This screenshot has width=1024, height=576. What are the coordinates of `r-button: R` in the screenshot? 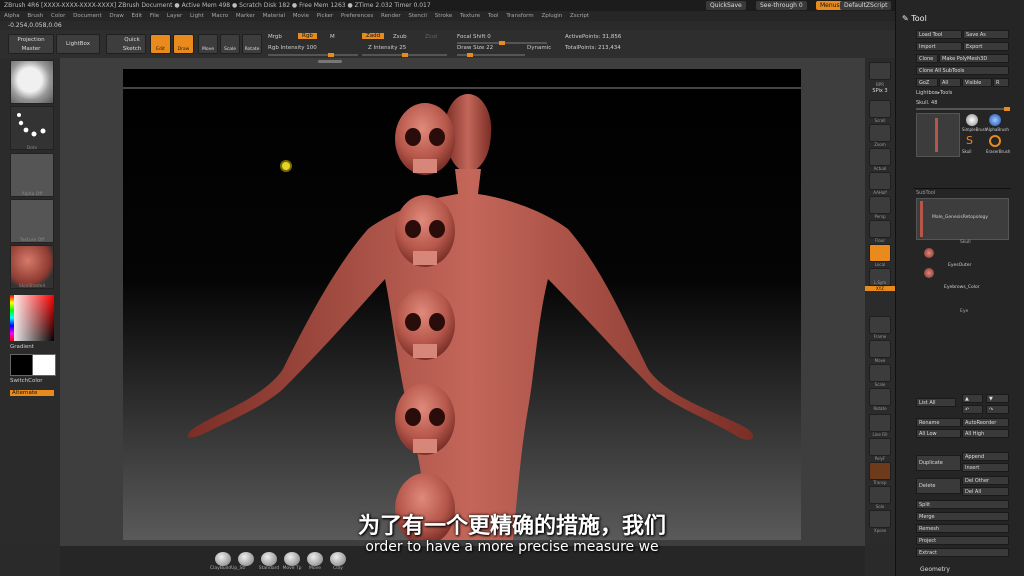 It's located at (1001, 82).